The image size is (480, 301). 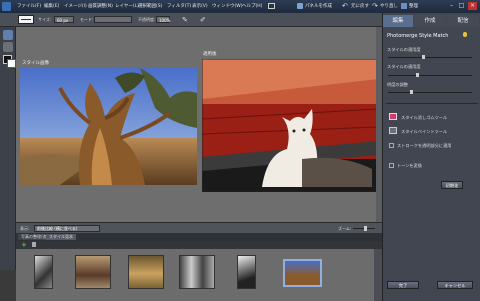 What do you see at coordinates (252, 6) in the screenshot?
I see `menu-help: ヘルプ(H)` at bounding box center [252, 6].